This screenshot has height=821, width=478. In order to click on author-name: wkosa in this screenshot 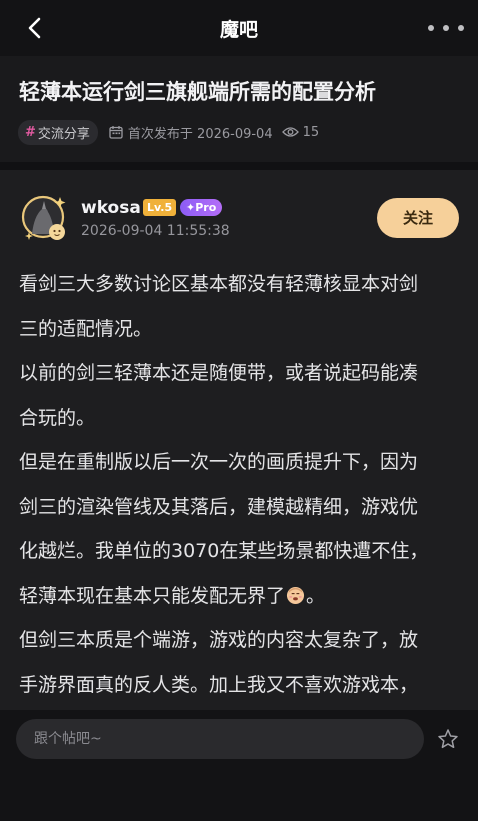, I will do `click(111, 208)`.